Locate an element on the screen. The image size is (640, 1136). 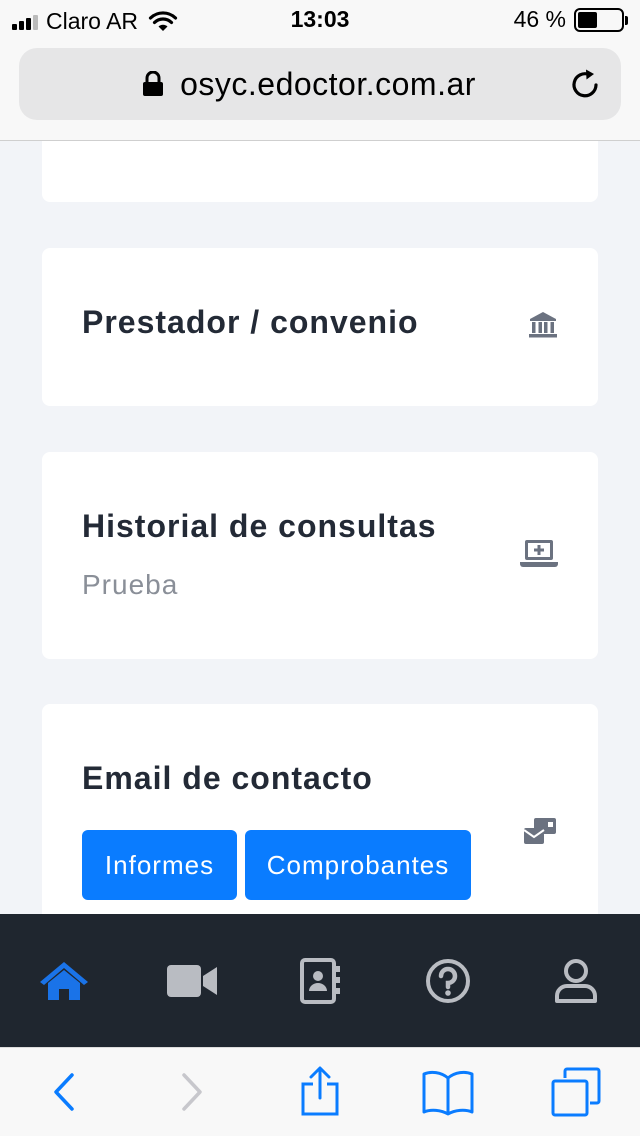
card-prestador: Prestador / convenio is located at coordinates (320, 327).